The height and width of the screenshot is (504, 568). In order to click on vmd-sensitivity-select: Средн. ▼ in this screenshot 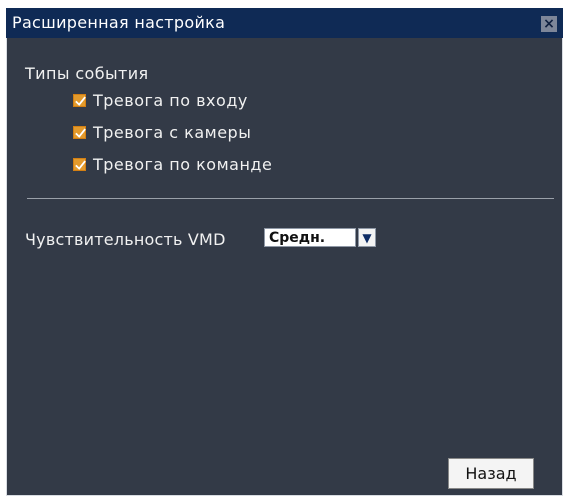, I will do `click(326, 237)`.